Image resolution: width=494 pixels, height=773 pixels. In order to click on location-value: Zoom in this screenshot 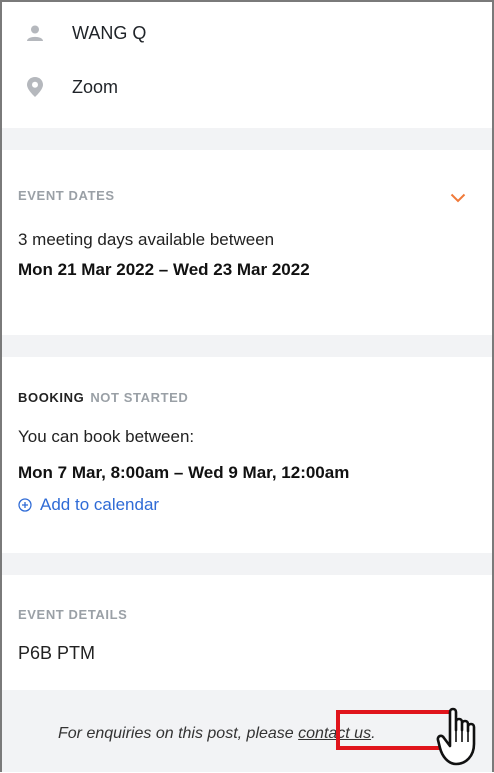, I will do `click(95, 86)`.